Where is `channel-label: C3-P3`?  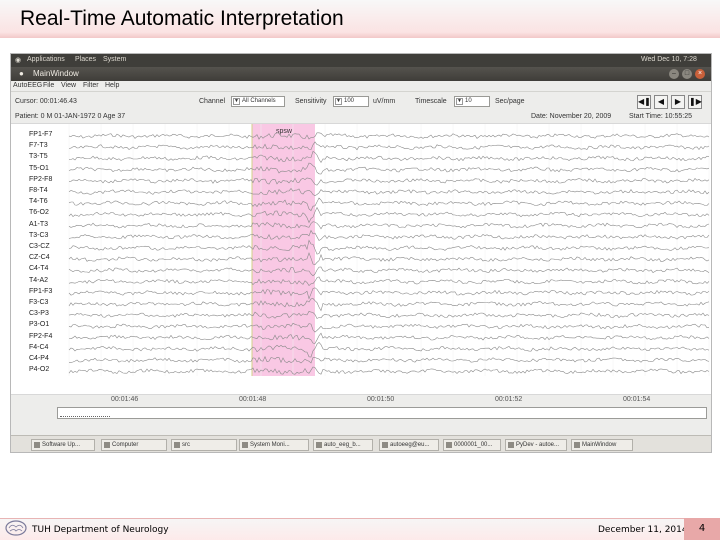
channel-label: C3-P3 is located at coordinates (39, 314).